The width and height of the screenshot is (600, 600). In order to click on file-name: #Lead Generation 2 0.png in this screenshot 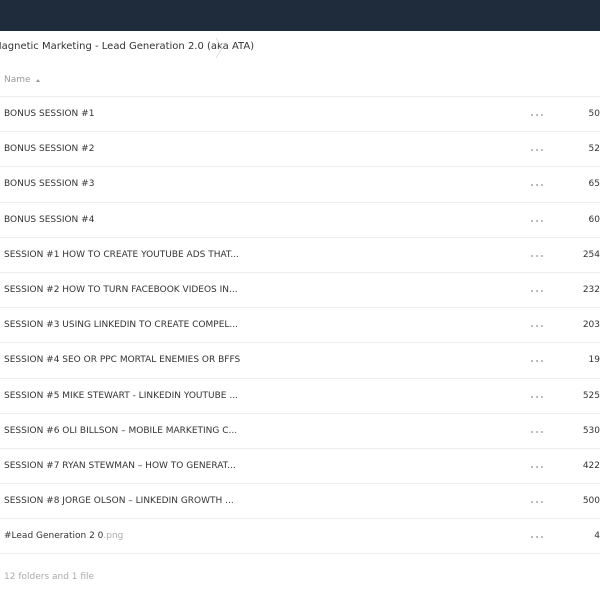, I will do `click(63, 536)`.